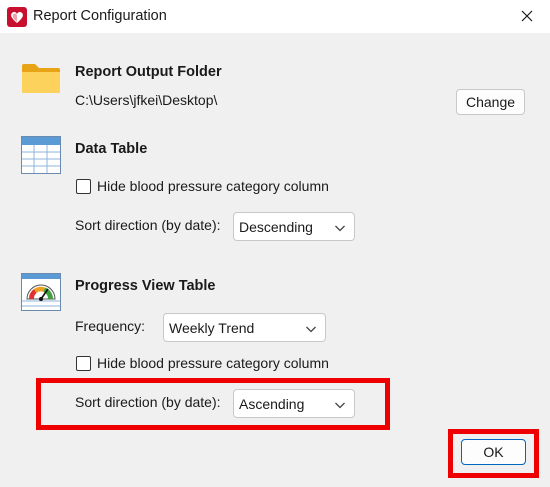 This screenshot has width=550, height=487. I want to click on progress-table-sort-select: Ascending, so click(294, 403).